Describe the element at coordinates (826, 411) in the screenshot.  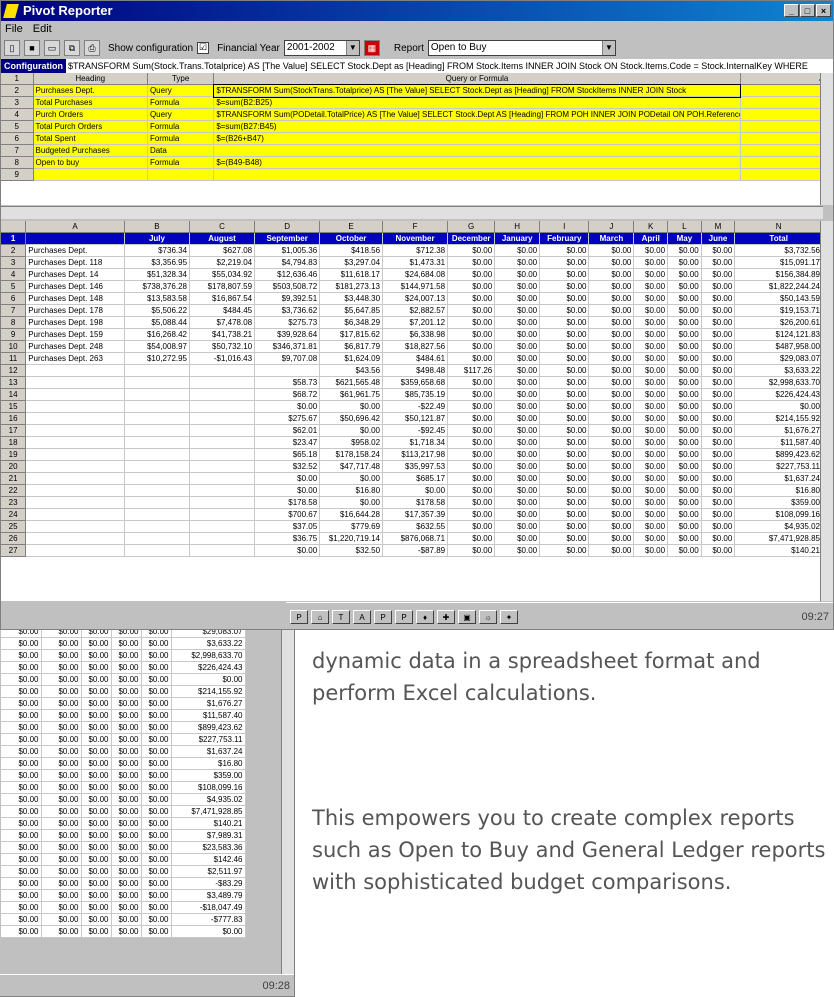
I see `sheet-vertical-scrollbar` at that location.